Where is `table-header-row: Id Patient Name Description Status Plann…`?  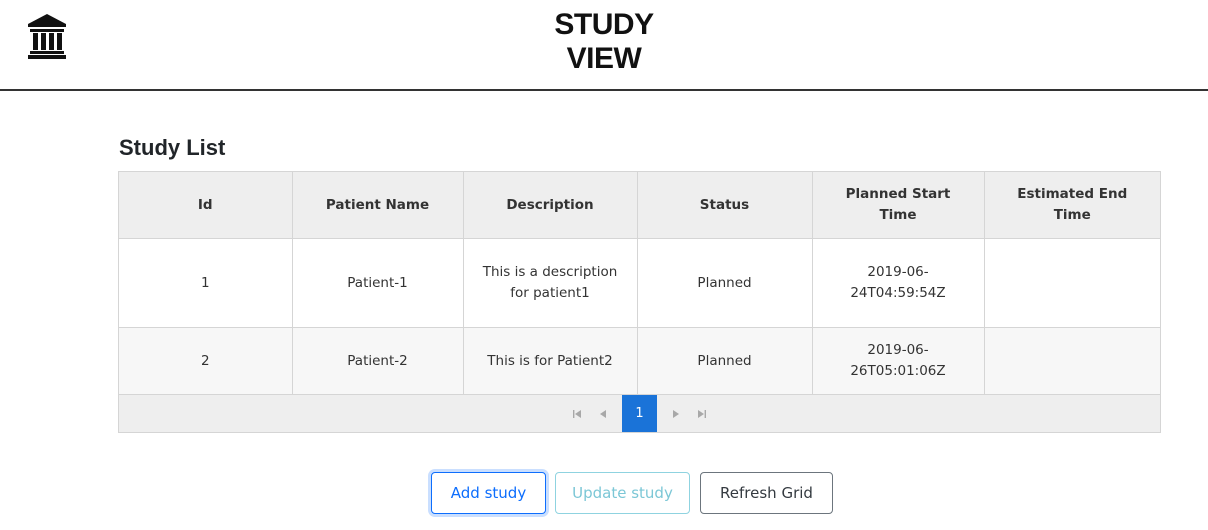 table-header-row: Id Patient Name Description Status Plann… is located at coordinates (639, 205).